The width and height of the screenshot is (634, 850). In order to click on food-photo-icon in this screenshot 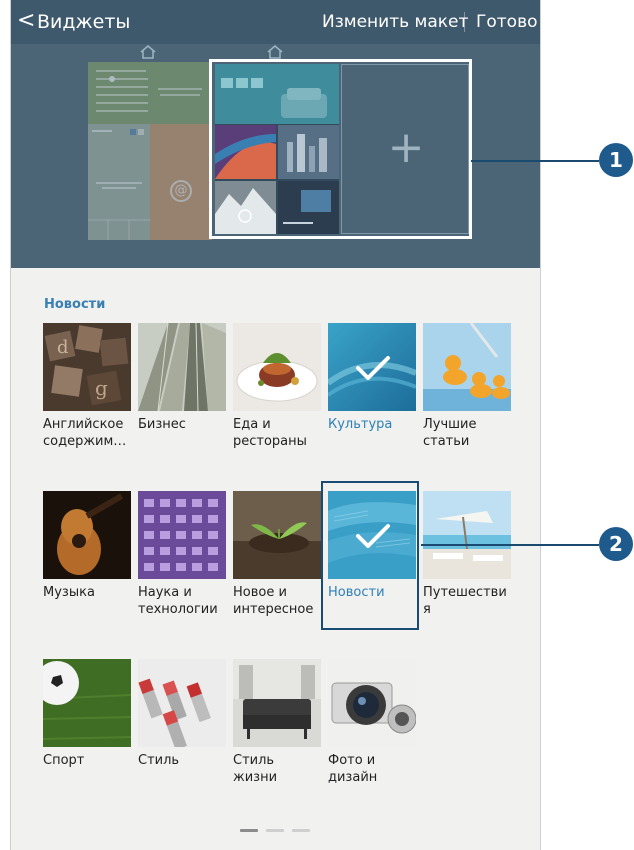, I will do `click(277, 367)`.